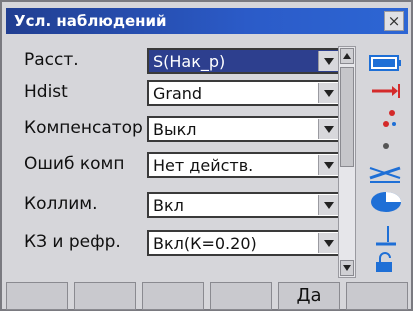 The width and height of the screenshot is (413, 311). Describe the element at coordinates (386, 91) in the screenshot. I see `target-mode-icon` at that location.